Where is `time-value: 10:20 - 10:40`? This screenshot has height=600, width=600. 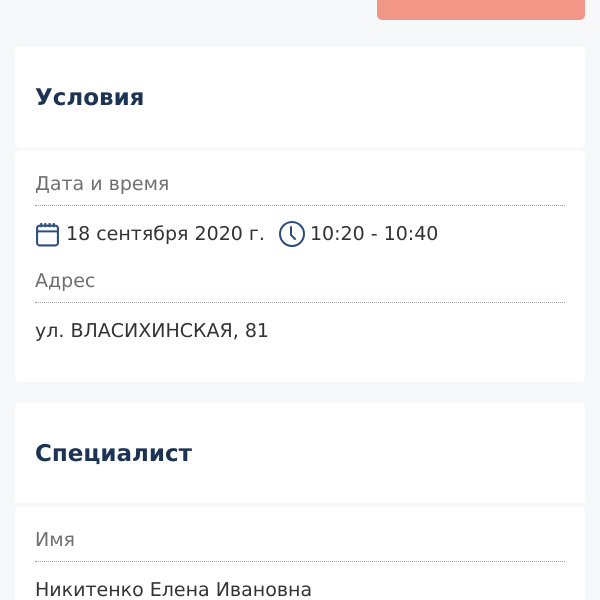 time-value: 10:20 - 10:40 is located at coordinates (374, 234).